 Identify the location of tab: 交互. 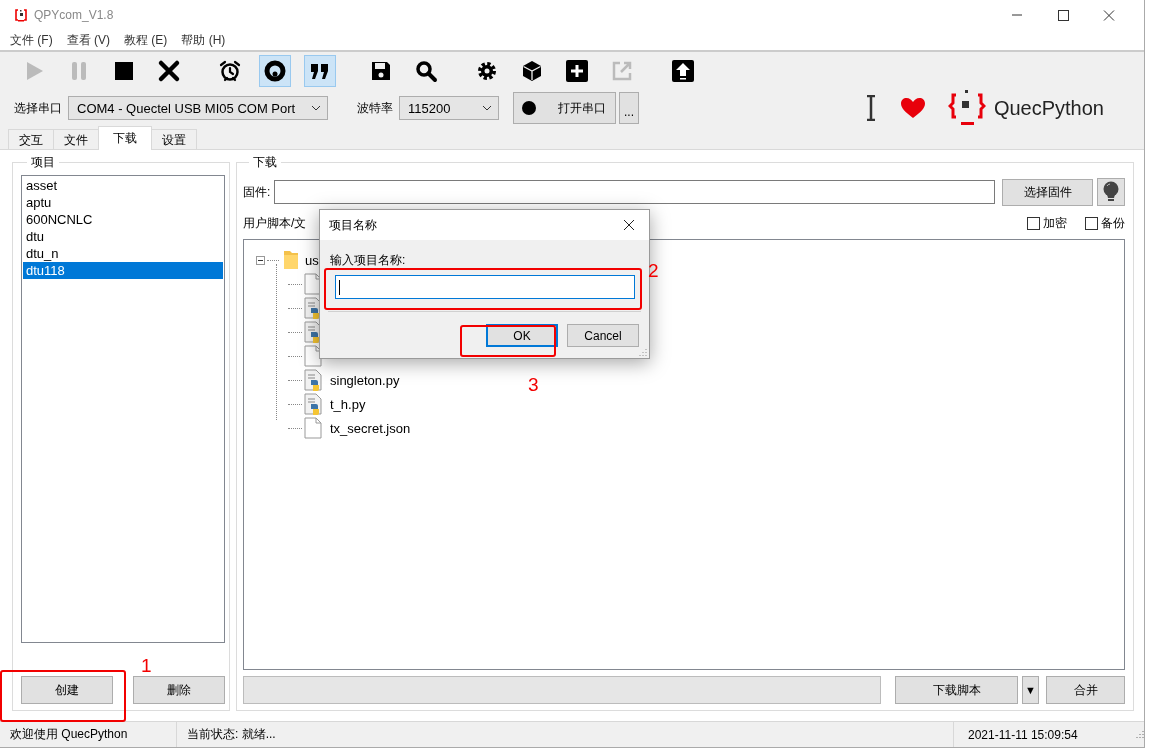
(31, 139).